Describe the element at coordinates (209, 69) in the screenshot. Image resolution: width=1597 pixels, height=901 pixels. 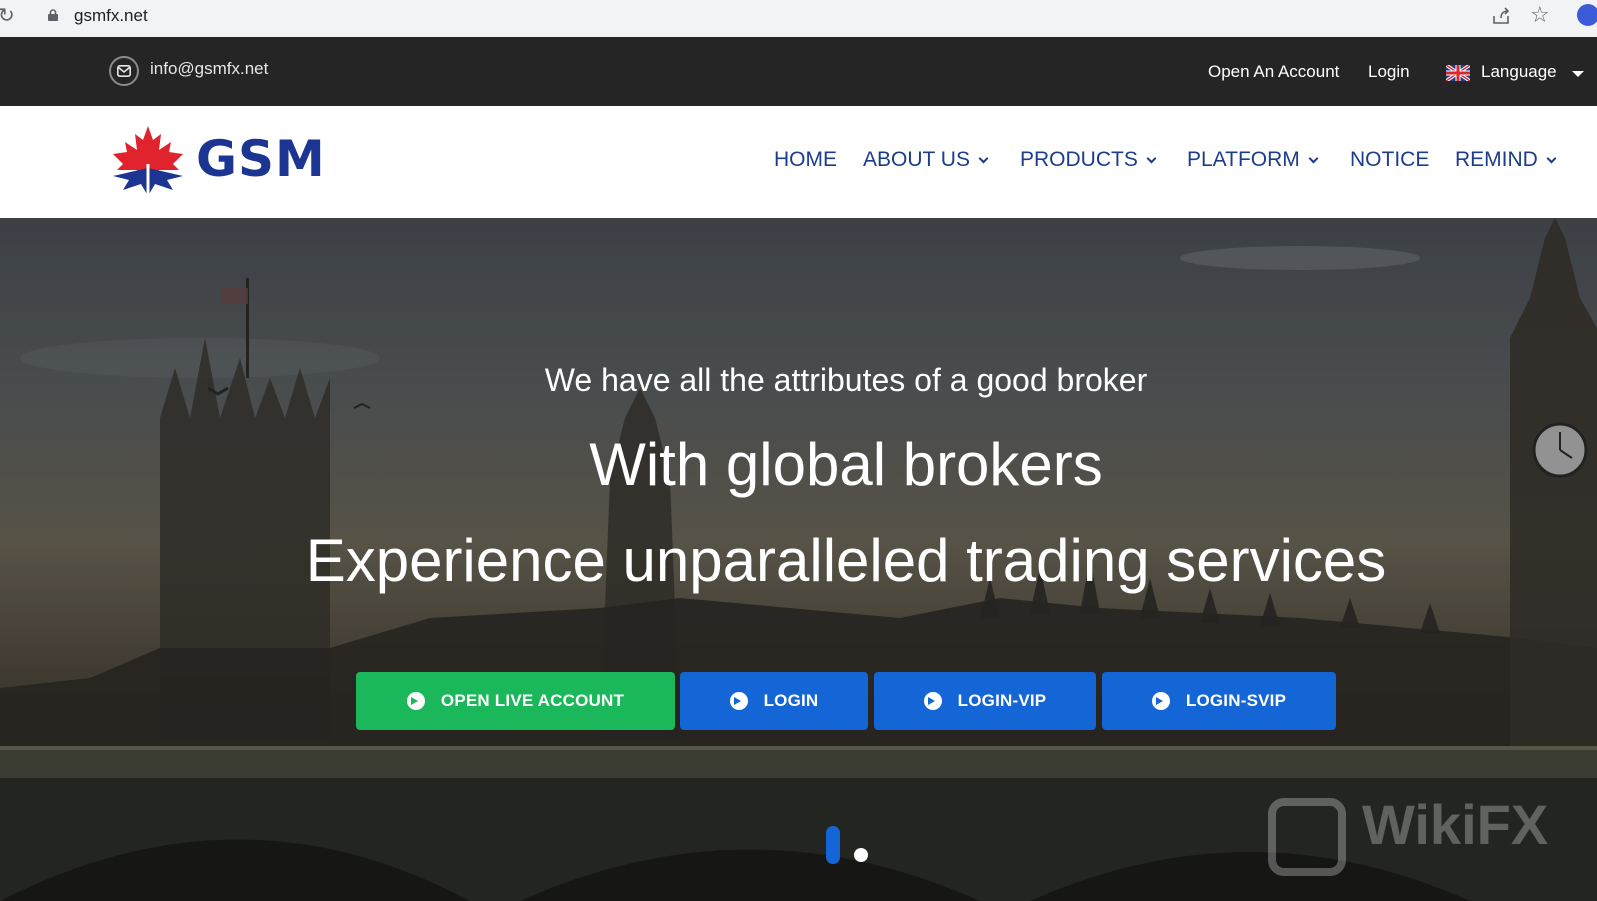
I see `contact-email: info@gsmfx.net` at that location.